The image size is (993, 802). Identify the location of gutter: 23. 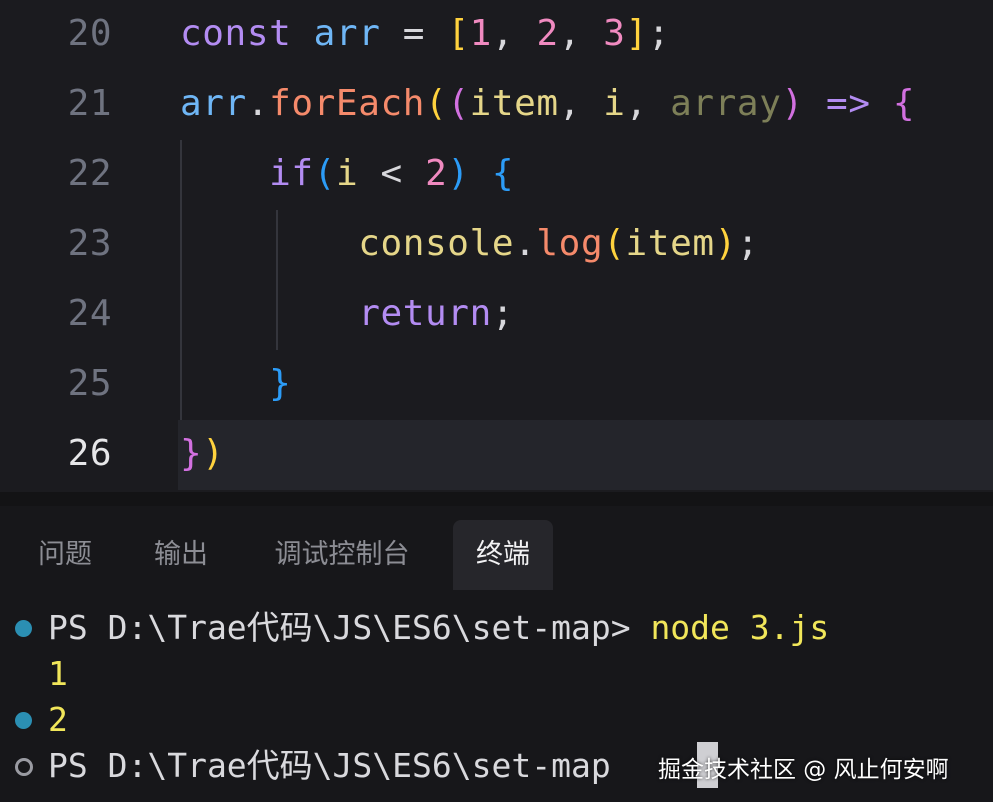
(89, 245).